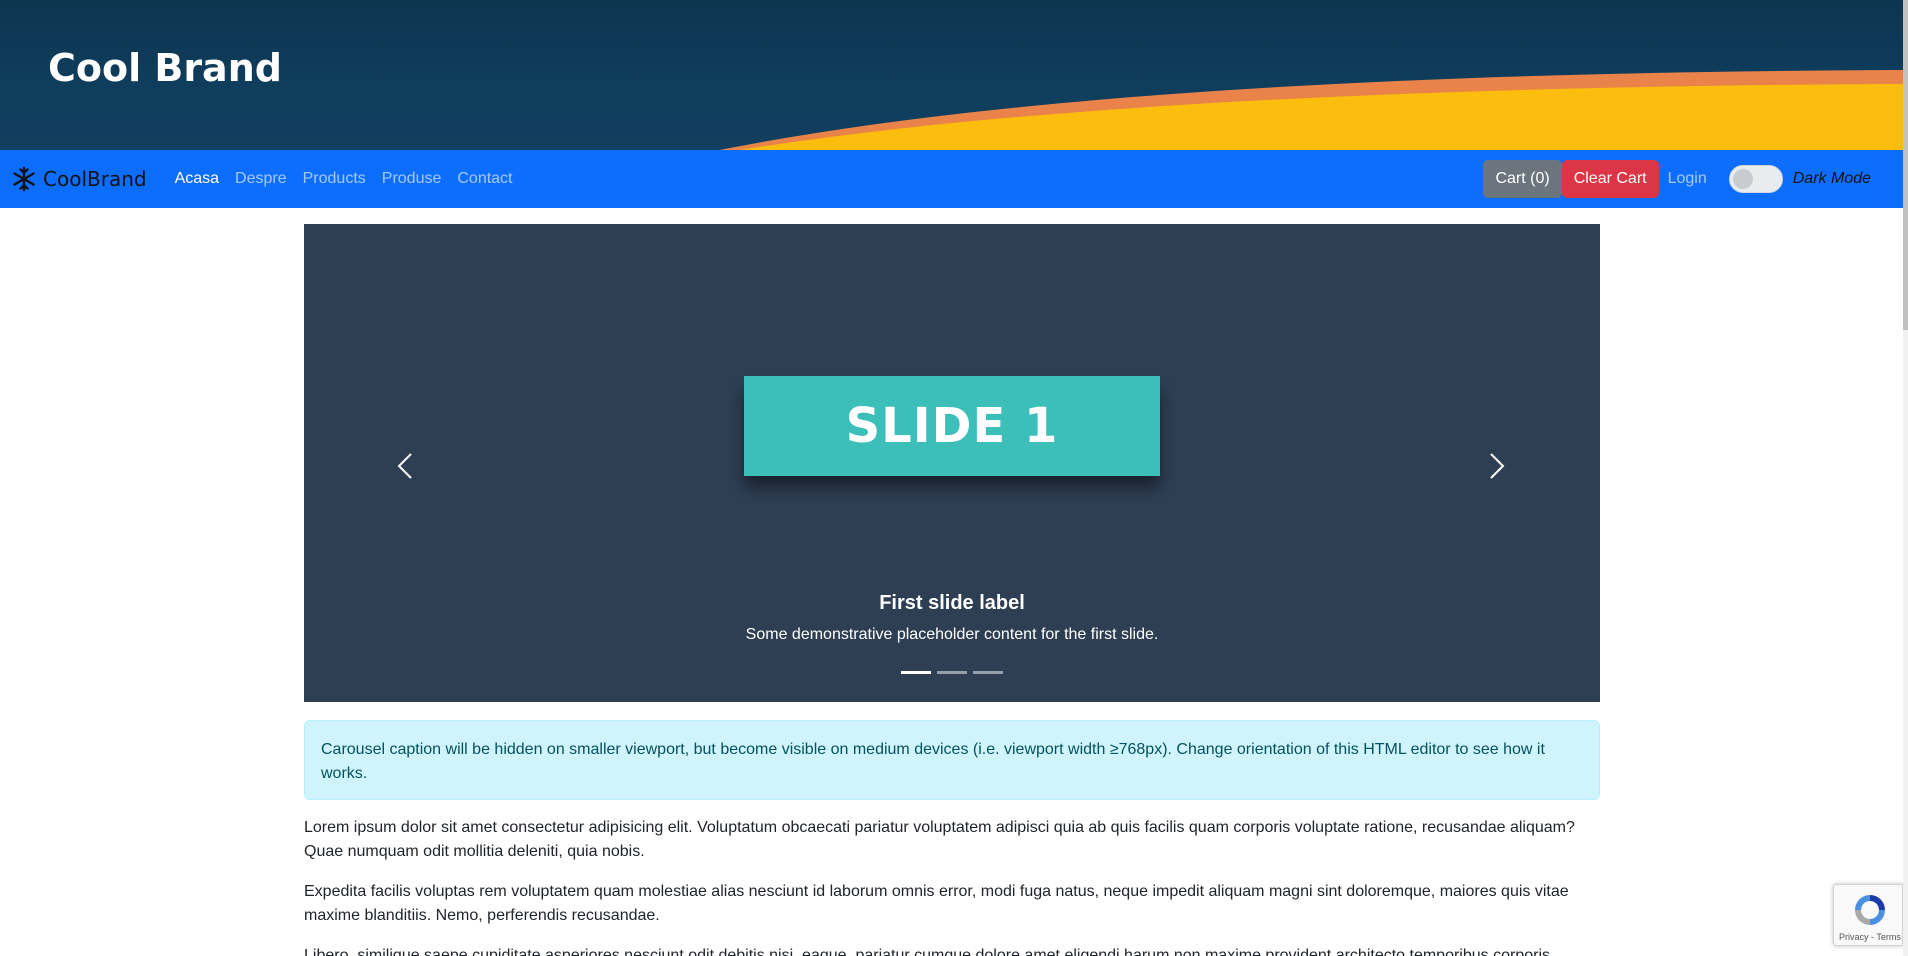  I want to click on carousel-next-button, so click(1496, 466).